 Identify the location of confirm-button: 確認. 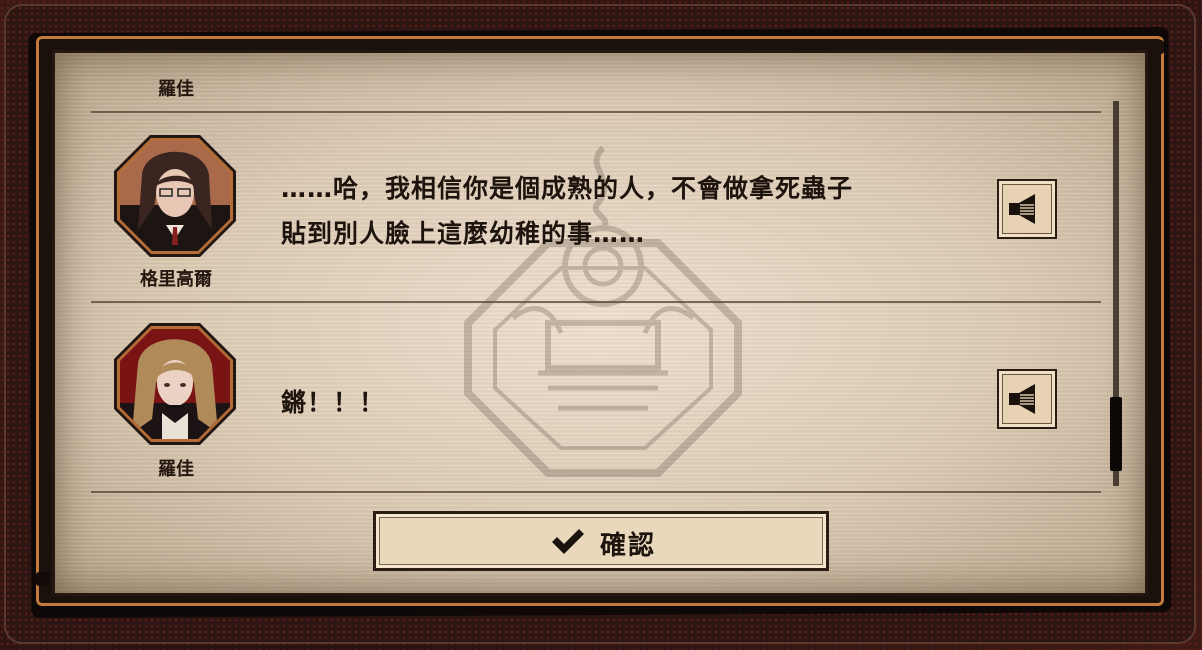
(601, 541).